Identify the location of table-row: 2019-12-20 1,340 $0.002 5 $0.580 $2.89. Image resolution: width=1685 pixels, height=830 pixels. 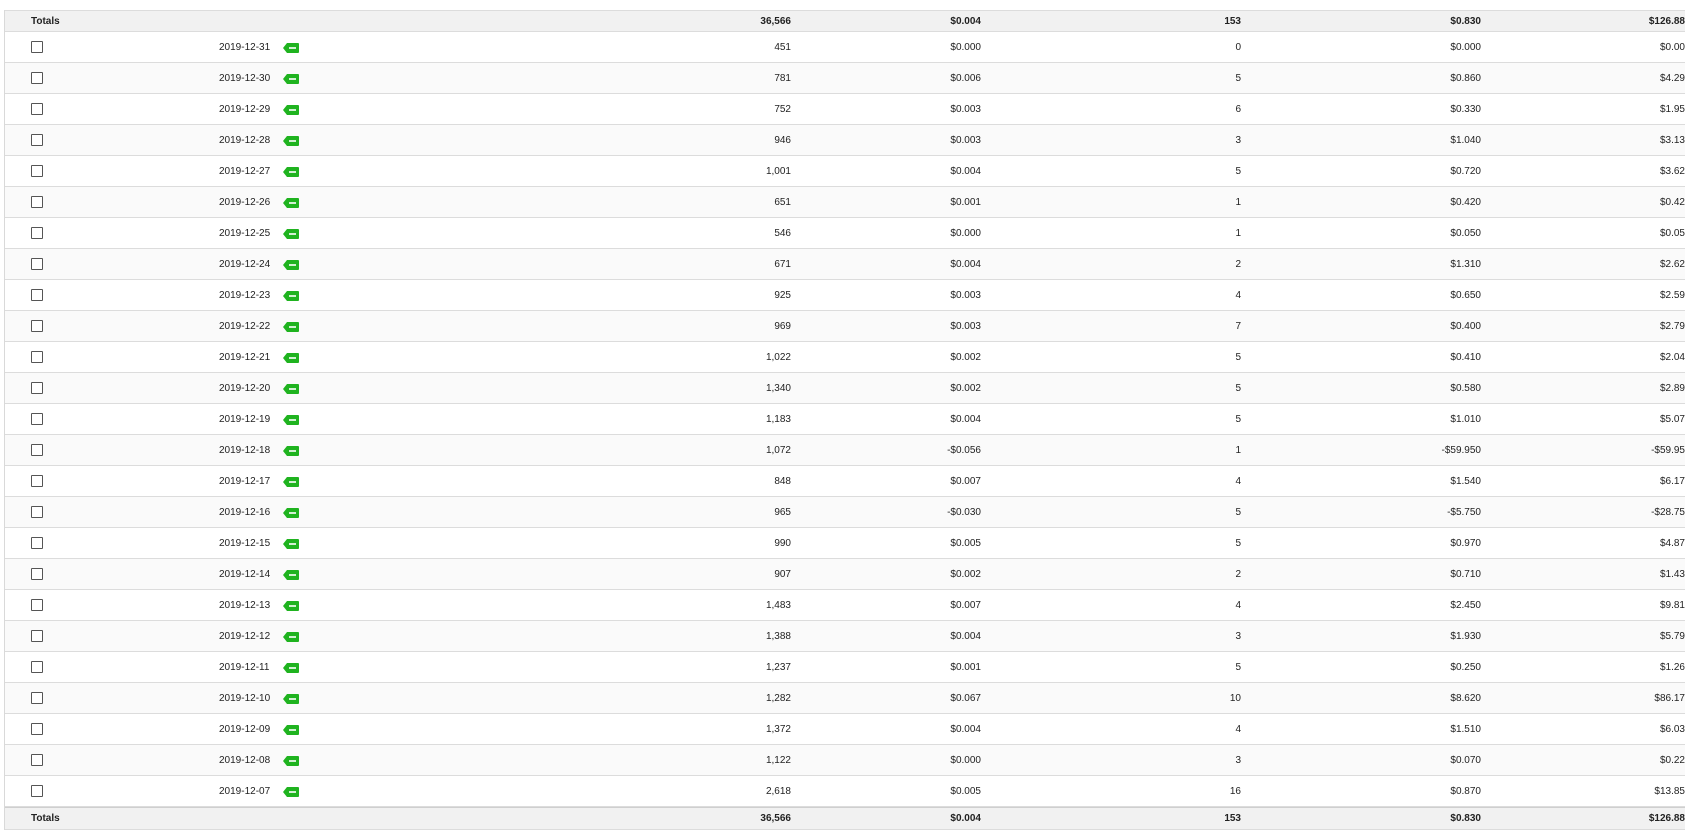
(845, 388).